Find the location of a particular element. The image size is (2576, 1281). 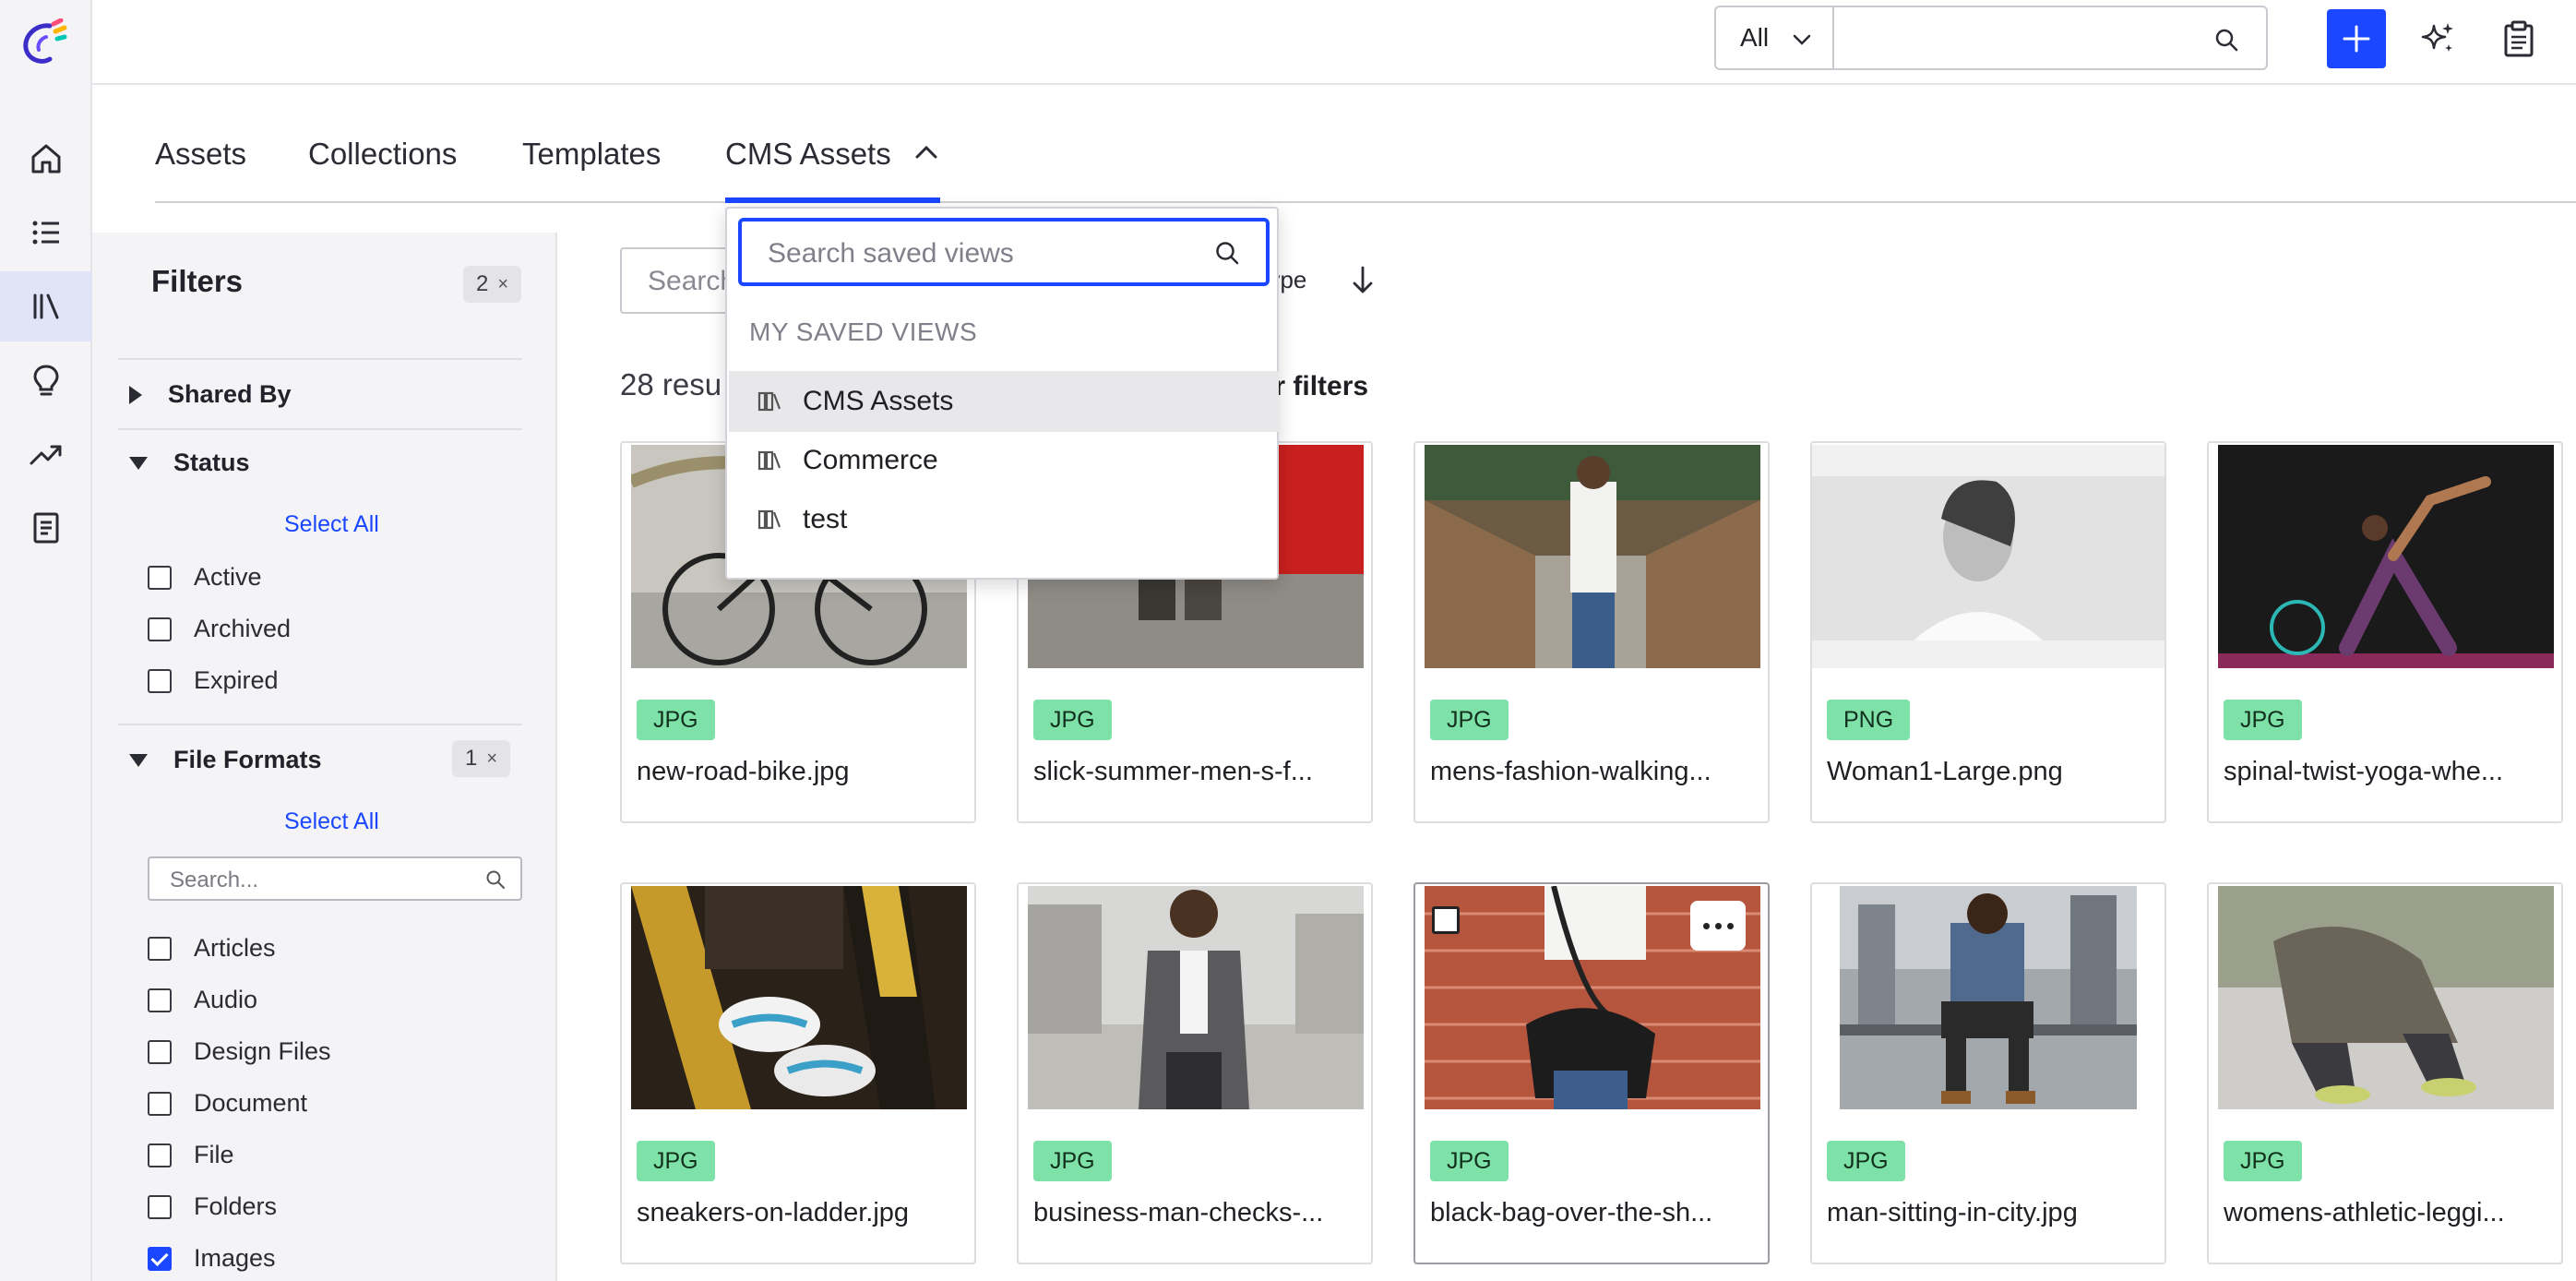

asset-card: PNG Woman1-Large.png is located at coordinates (1988, 632).